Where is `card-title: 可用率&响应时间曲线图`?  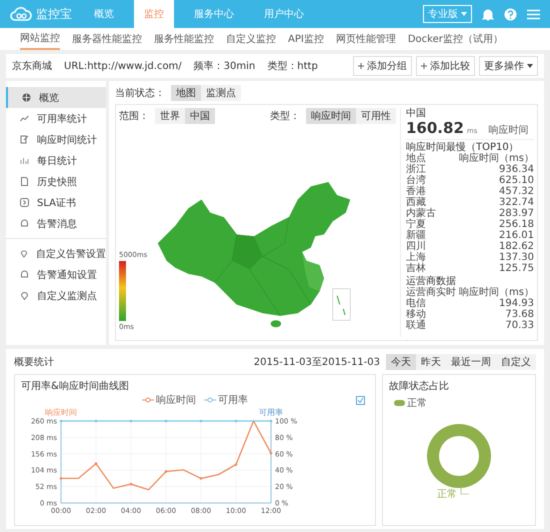 card-title: 可用率&响应时间曲线图 is located at coordinates (75, 386).